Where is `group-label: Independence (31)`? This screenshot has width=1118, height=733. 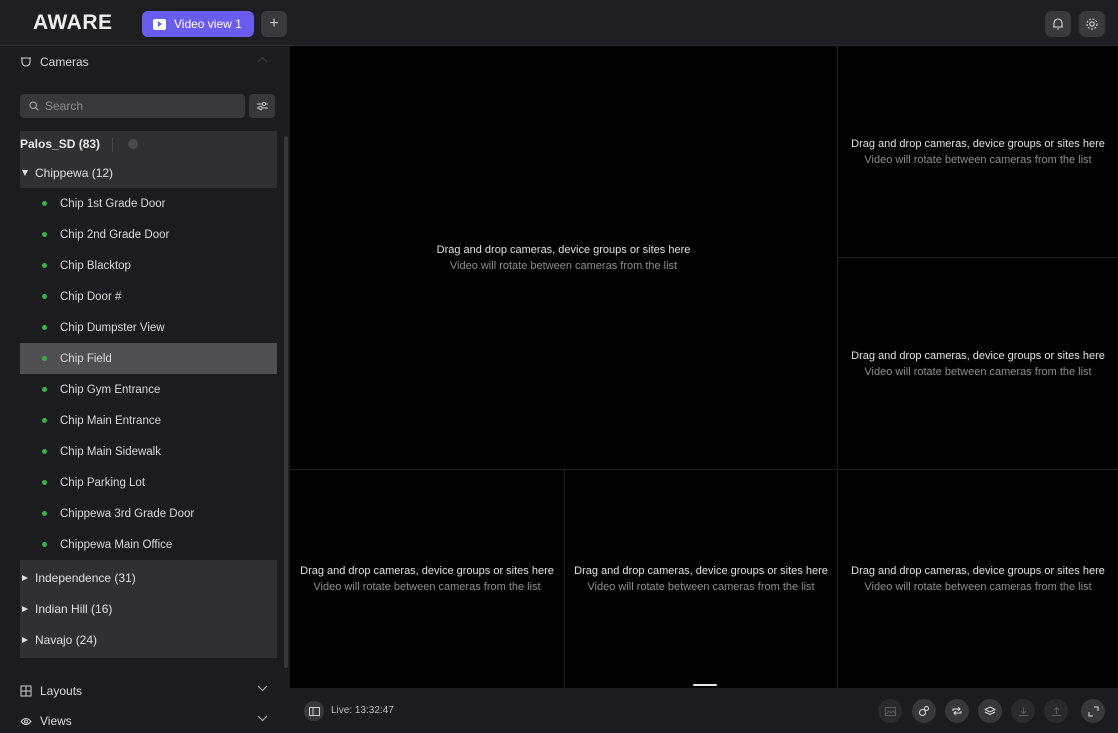 group-label: Independence (31) is located at coordinates (85, 577).